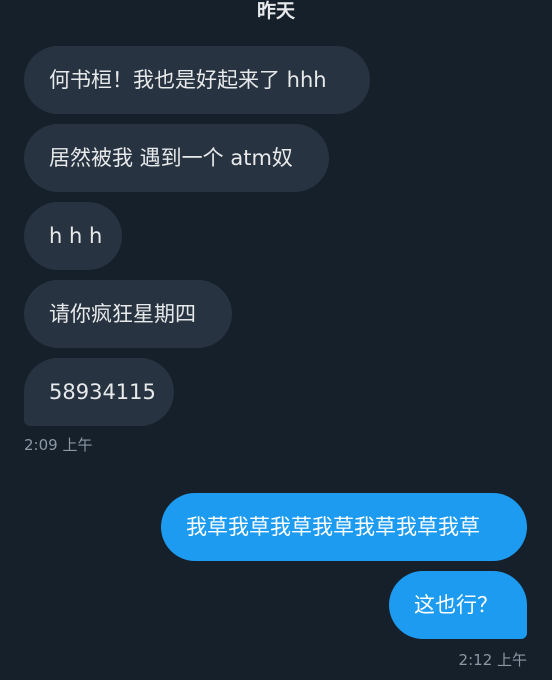 The image size is (552, 680). Describe the element at coordinates (171, 158) in the screenshot. I see `message-text: 居然被我 遇到一个 atm奴` at that location.